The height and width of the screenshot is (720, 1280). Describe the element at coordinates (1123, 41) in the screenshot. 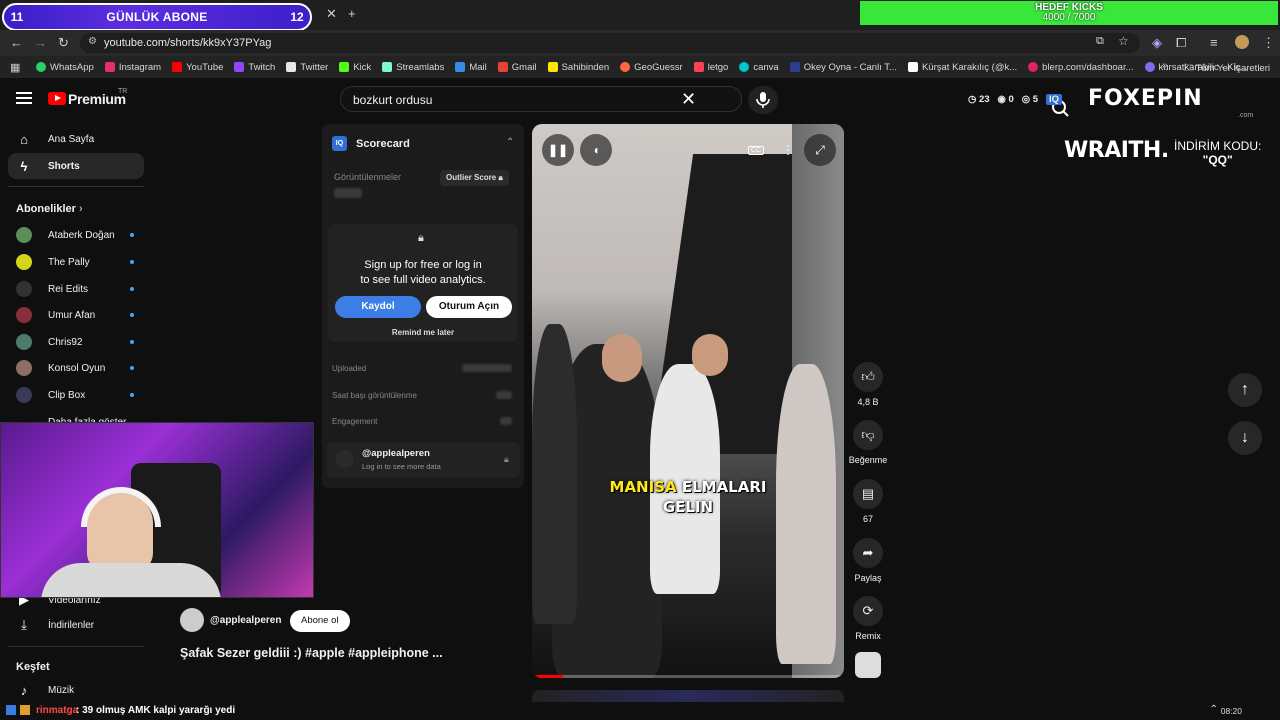

I see `bookmark-star-icon: ☆` at that location.